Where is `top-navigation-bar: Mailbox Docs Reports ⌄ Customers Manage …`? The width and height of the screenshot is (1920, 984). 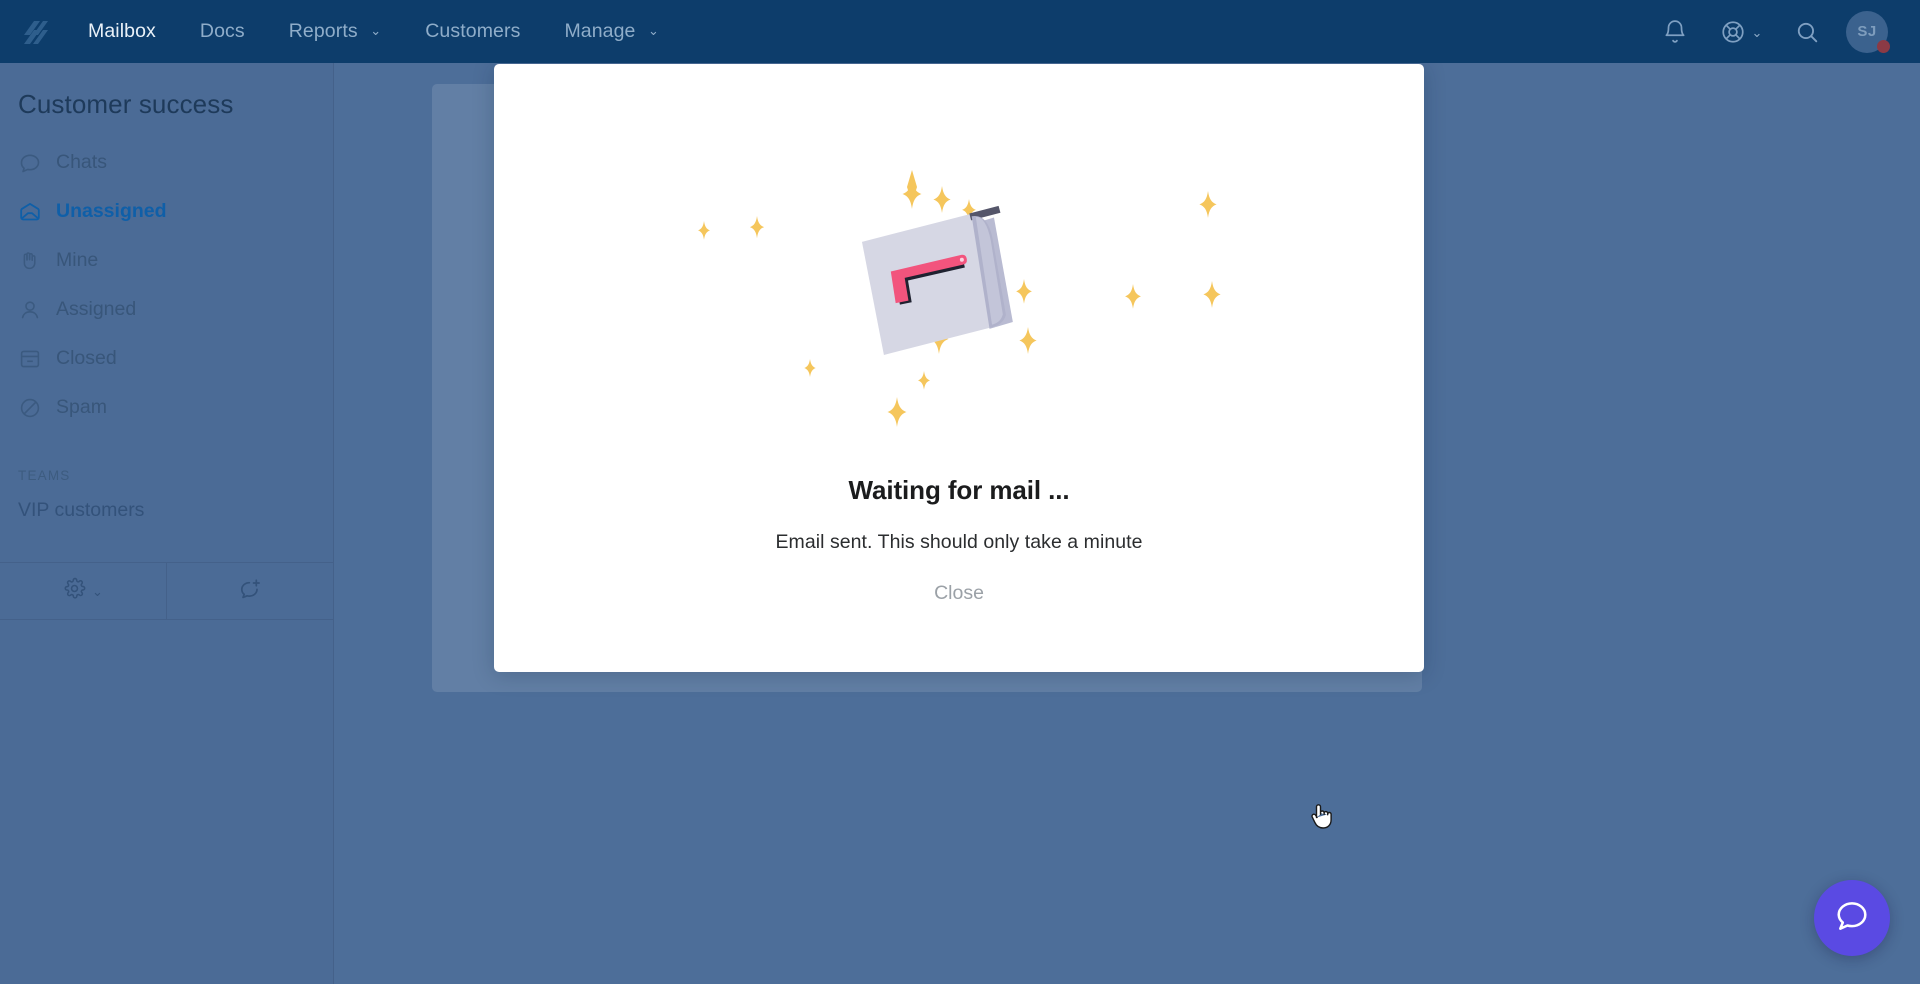
top-navigation-bar: Mailbox Docs Reports ⌄ Customers Manage … is located at coordinates (960, 31).